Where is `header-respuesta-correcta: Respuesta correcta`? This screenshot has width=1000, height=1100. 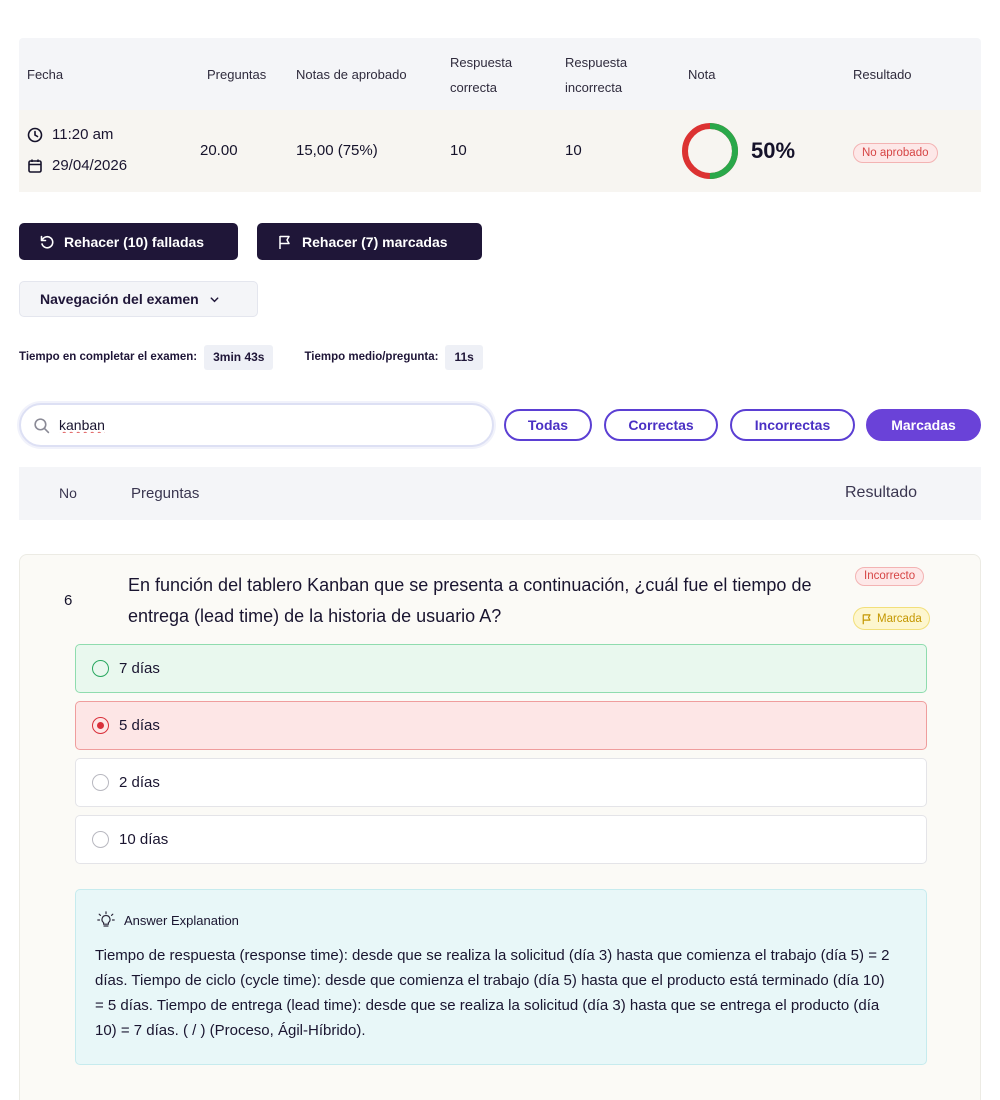
header-respuesta-correcta: Respuesta correcta is located at coordinates (481, 75).